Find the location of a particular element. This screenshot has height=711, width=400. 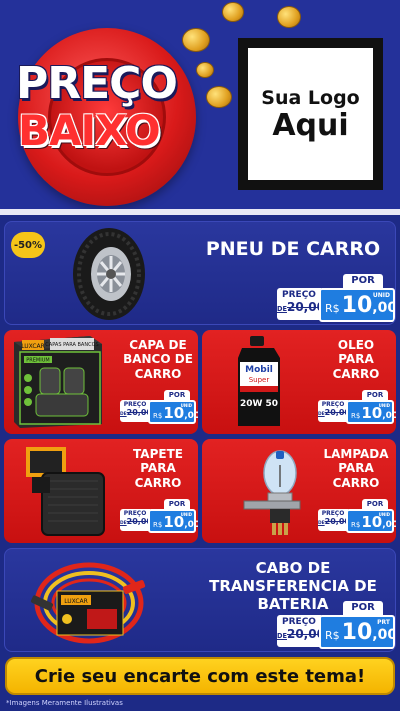

unit-label: PRT is located at coordinates (383, 622).